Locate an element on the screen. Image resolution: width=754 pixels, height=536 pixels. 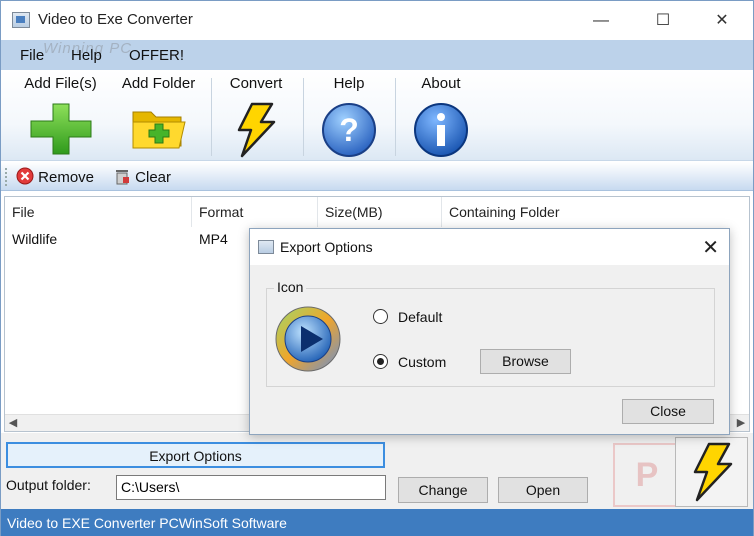
change-button: Change is located at coordinates (443, 490).